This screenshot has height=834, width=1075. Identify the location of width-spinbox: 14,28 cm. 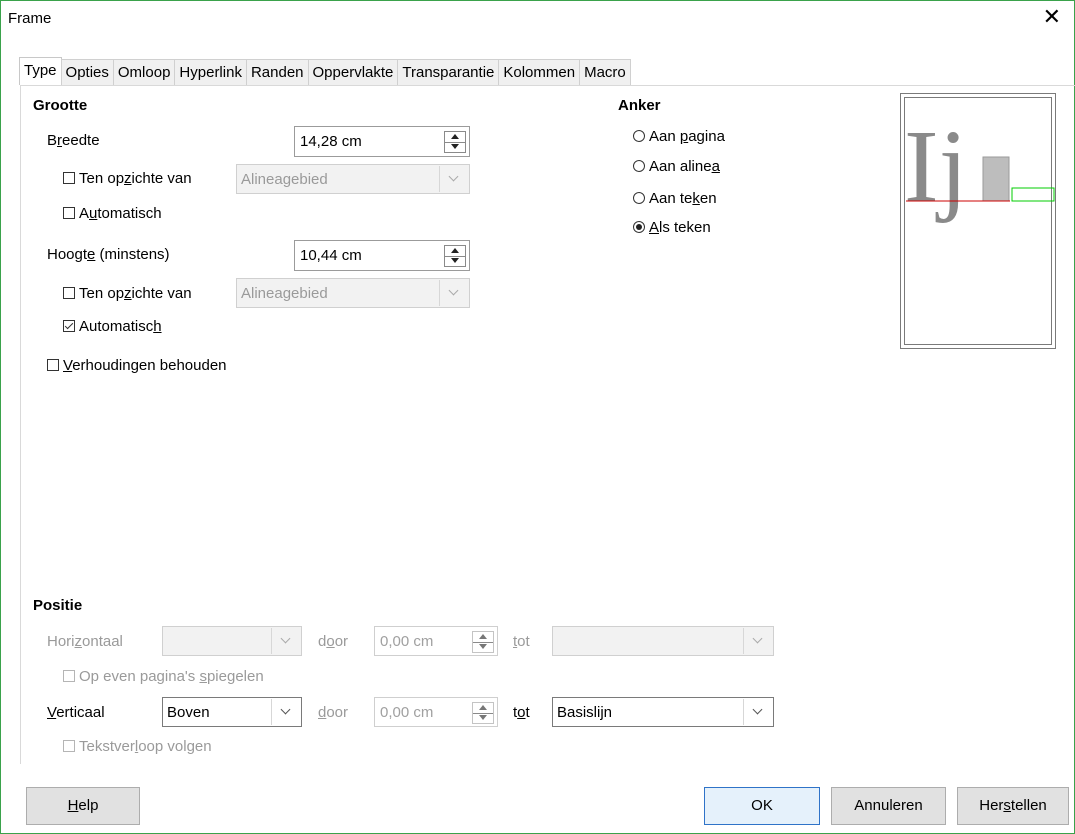
(382, 141).